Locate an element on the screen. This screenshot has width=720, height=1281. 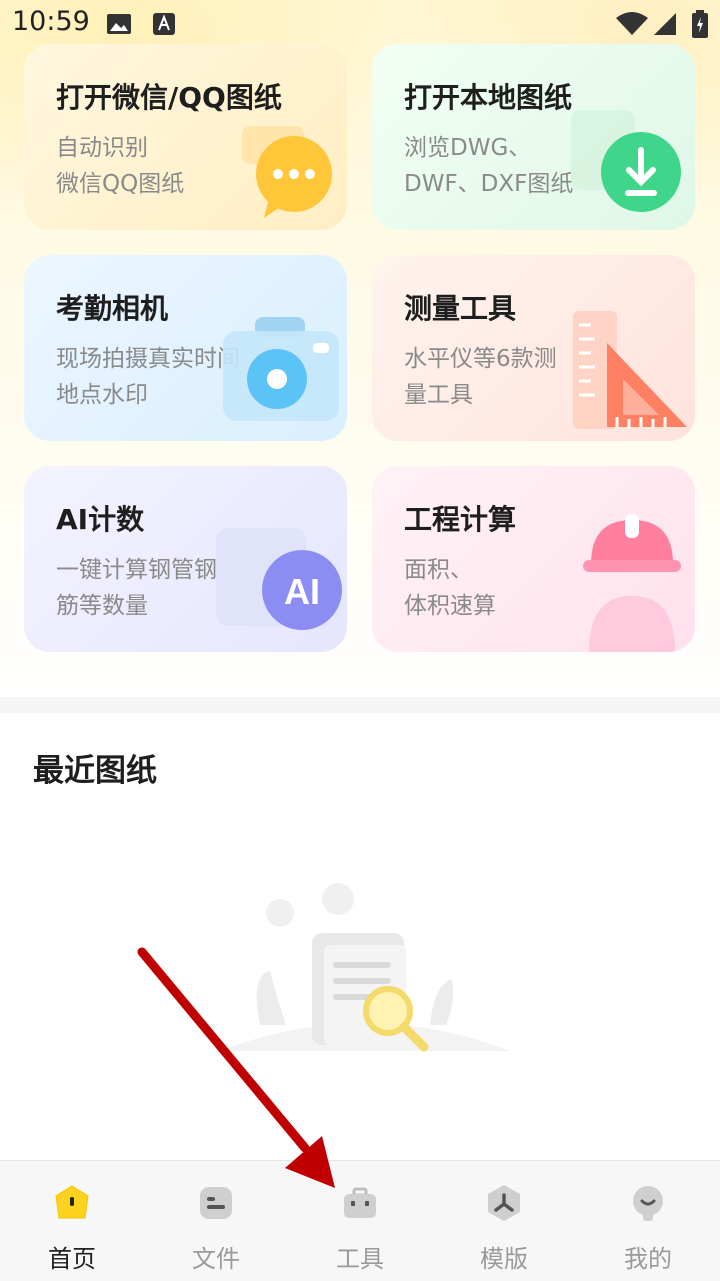
nav-item-templates: 模版 is located at coordinates (504, 1221).